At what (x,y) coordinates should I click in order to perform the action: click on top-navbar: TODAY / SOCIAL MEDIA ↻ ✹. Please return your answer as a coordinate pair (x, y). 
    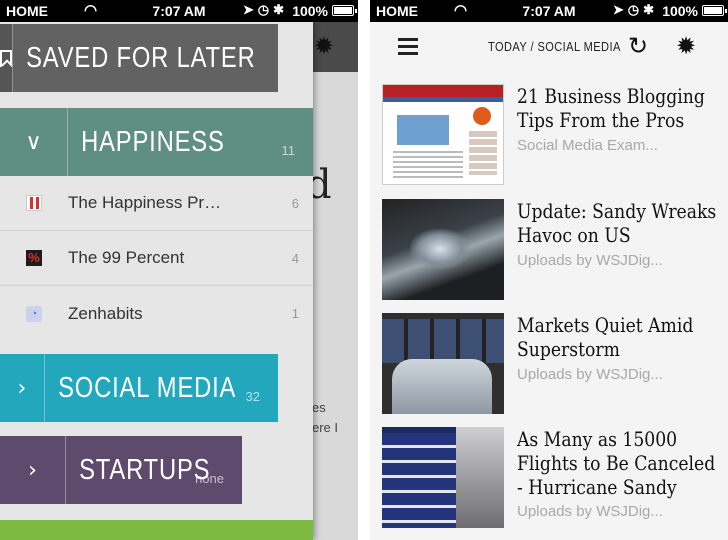
    Looking at the image, I should click on (549, 47).